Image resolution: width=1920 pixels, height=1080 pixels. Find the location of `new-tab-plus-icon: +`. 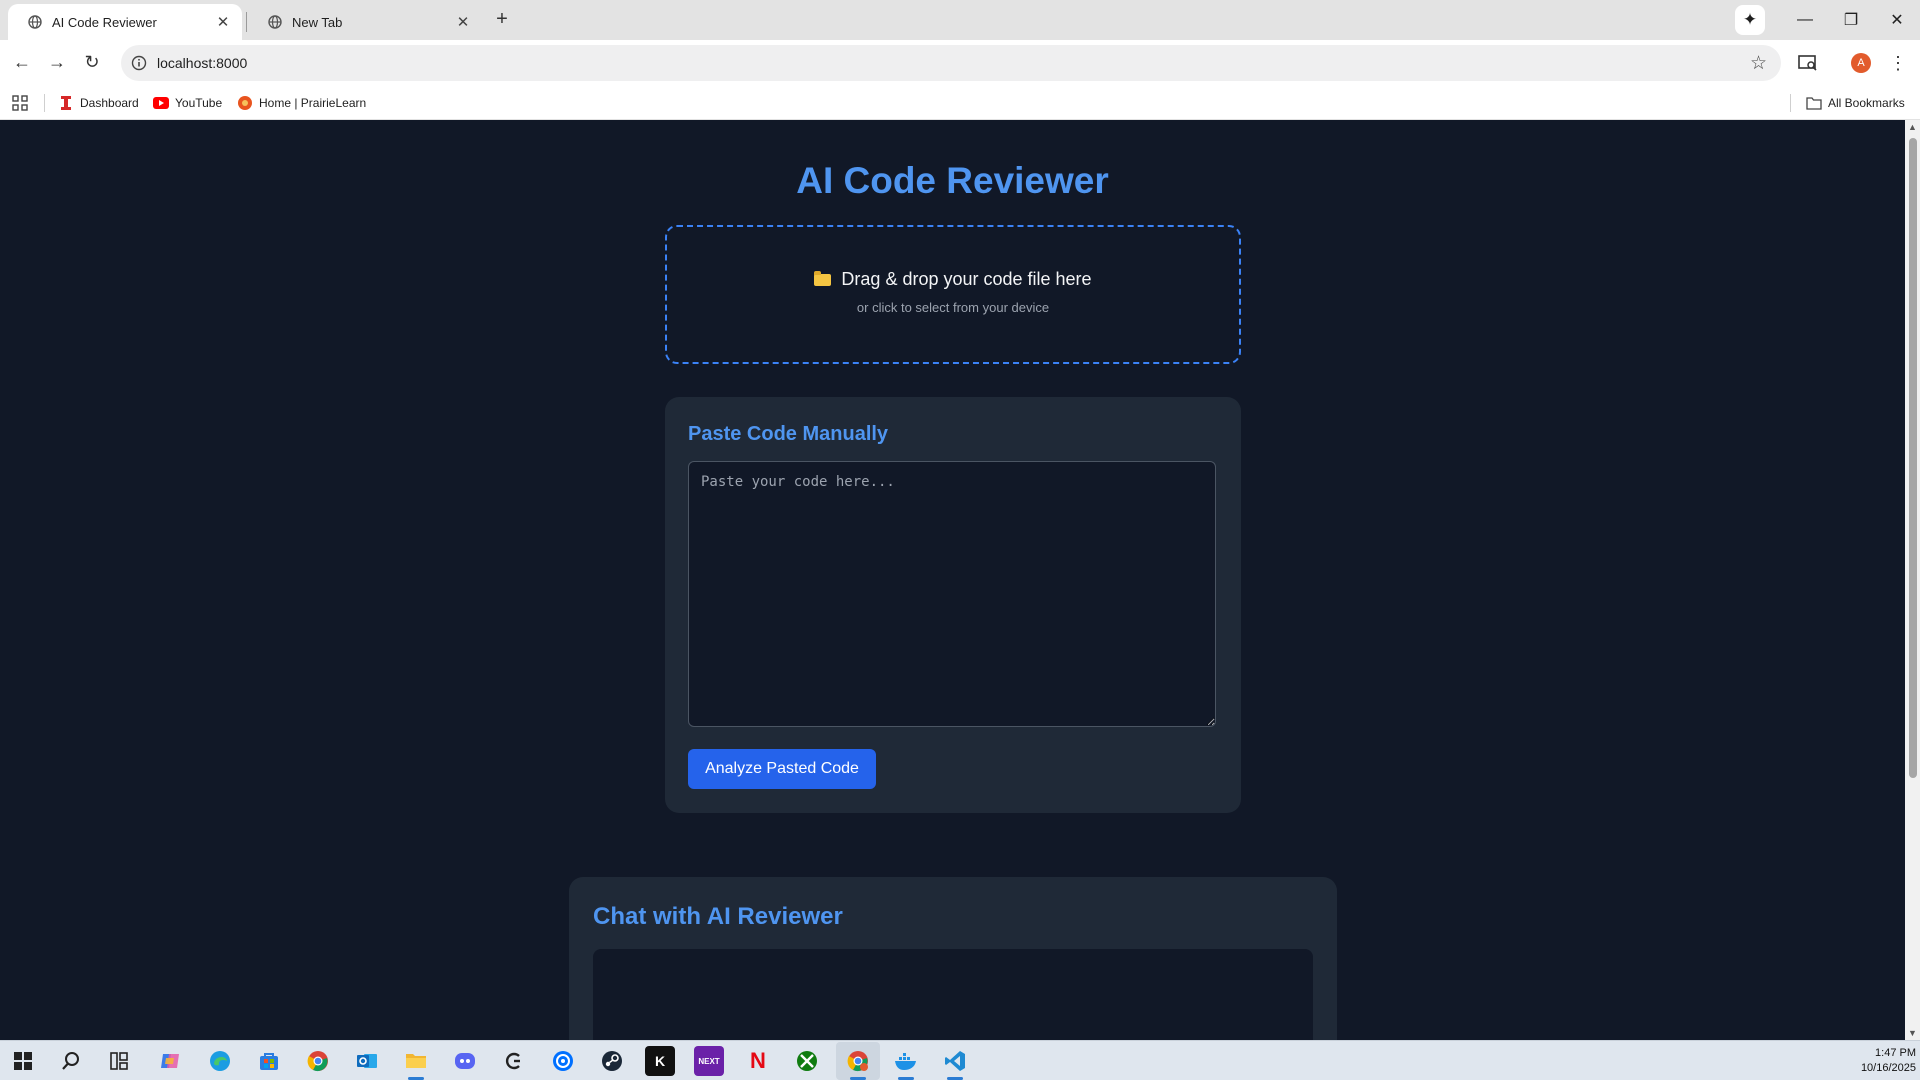

new-tab-plus-icon: + is located at coordinates (502, 19).